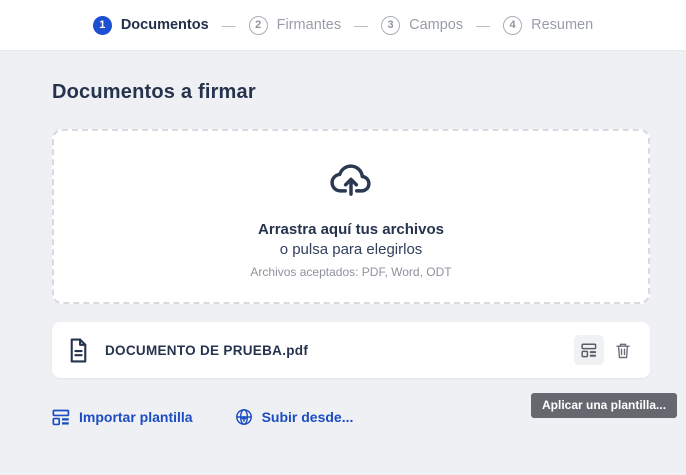 The height and width of the screenshot is (475, 686). Describe the element at coordinates (102, 25) in the screenshot. I see `step-number-badge: 1` at that location.